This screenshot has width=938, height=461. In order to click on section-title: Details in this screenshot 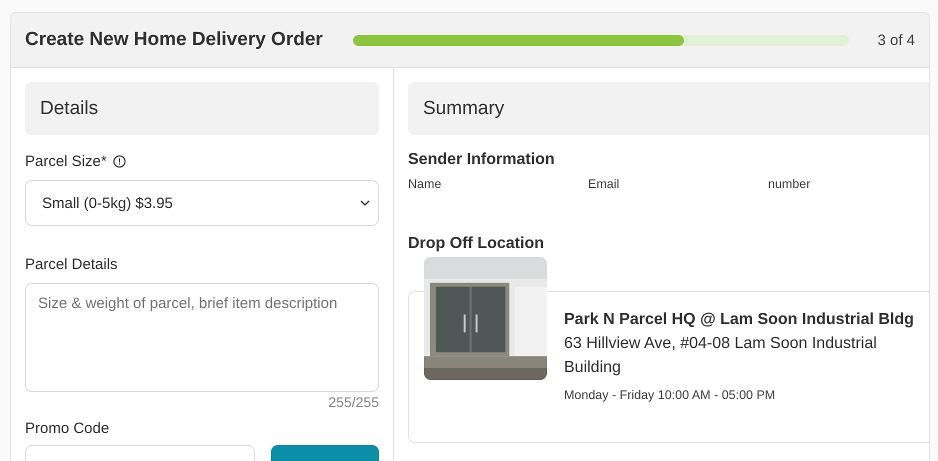, I will do `click(69, 109)`.